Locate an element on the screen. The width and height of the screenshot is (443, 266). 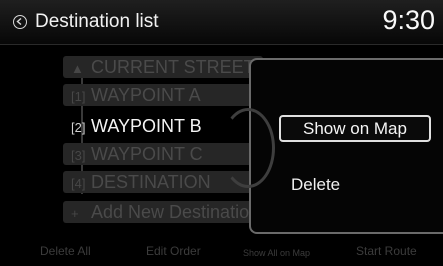
current-location-icon: ▲ is located at coordinates (77, 68).